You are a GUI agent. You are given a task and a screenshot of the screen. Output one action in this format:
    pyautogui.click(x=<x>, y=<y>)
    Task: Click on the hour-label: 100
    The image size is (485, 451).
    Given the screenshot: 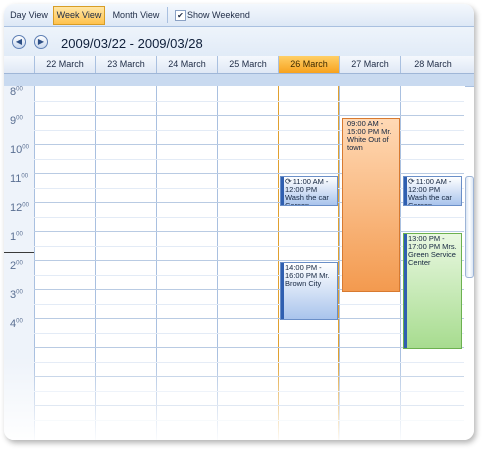 What is the action you would take?
    pyautogui.click(x=16, y=237)
    